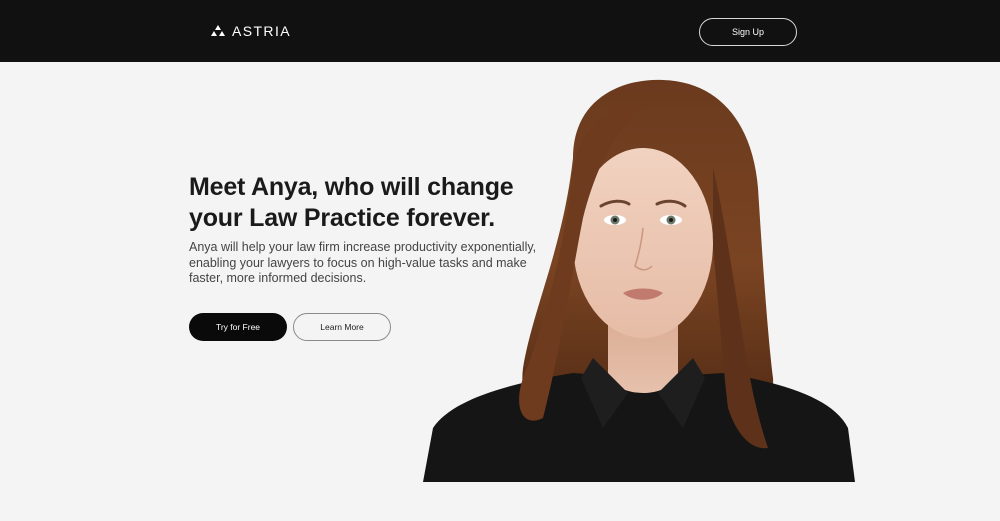  Describe the element at coordinates (342, 327) in the screenshot. I see `learn-more-button: Learn More` at that location.